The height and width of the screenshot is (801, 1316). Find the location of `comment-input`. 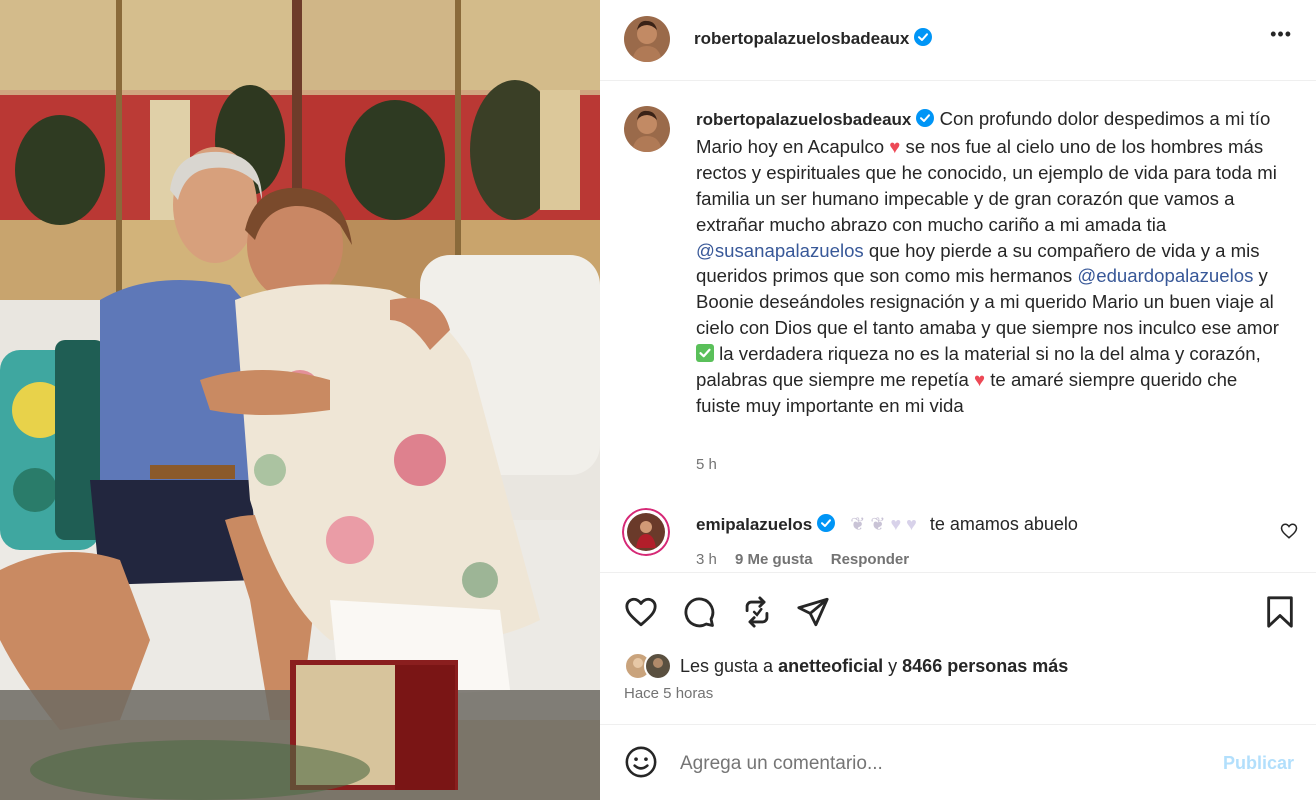

comment-input is located at coordinates (940, 764).